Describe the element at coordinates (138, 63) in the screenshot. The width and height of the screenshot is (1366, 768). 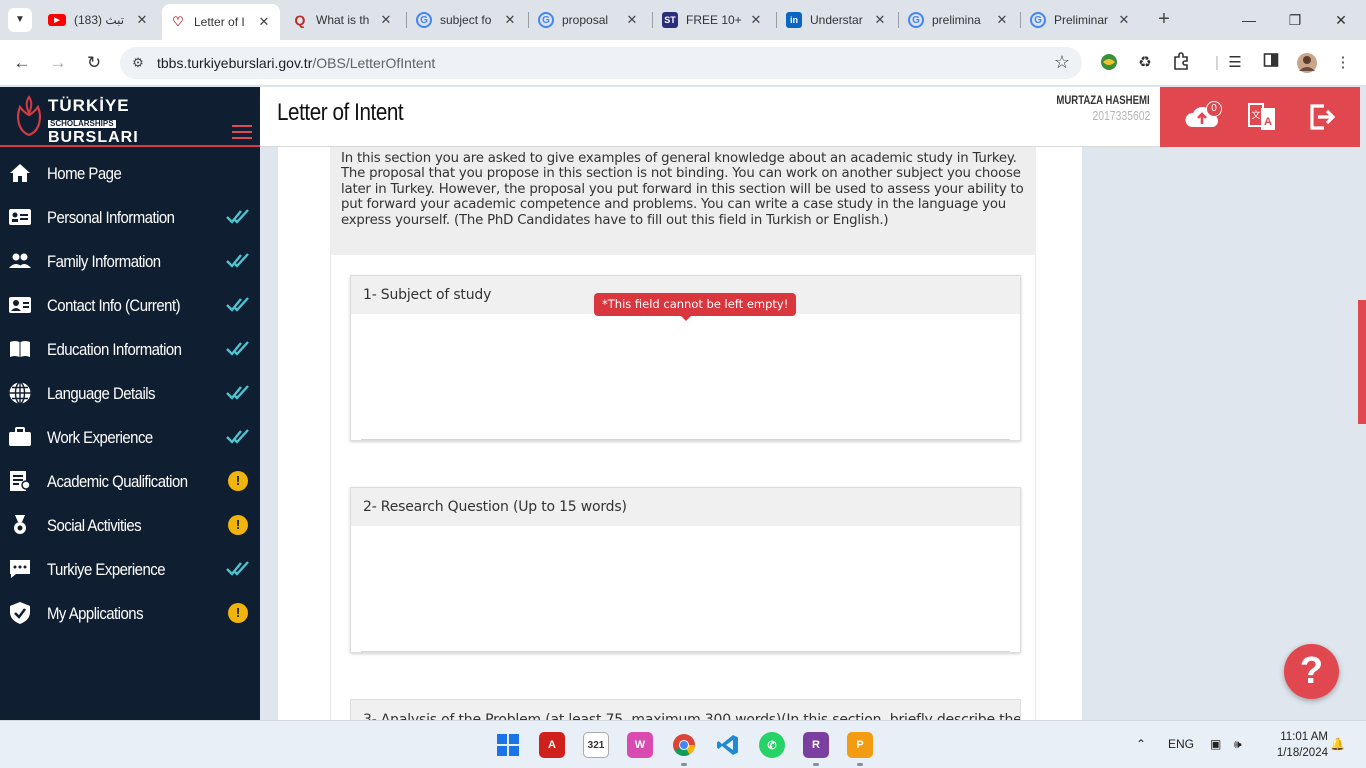
I see `site-info-icon: ⚙` at that location.